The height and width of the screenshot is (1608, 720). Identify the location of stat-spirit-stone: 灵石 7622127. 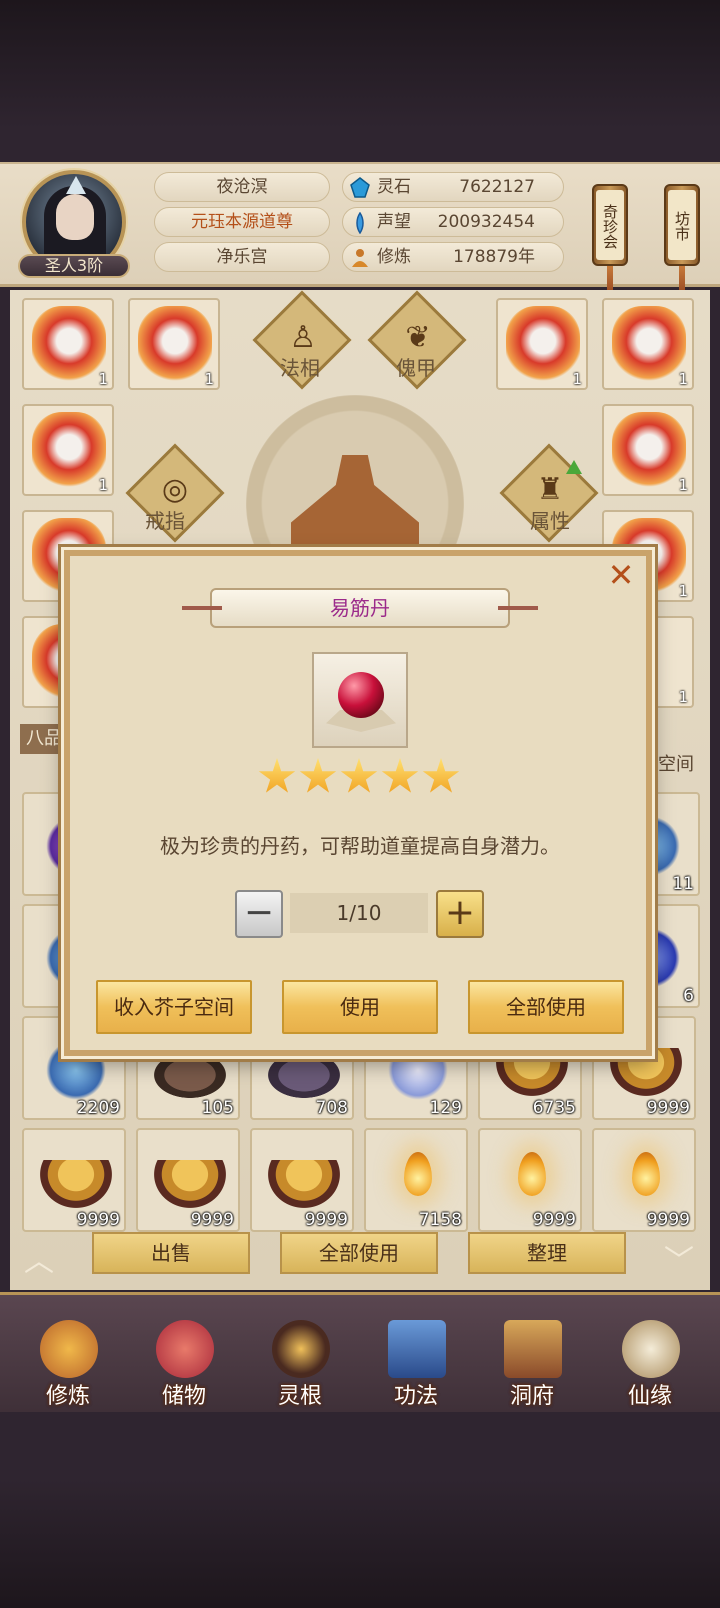
(453, 187).